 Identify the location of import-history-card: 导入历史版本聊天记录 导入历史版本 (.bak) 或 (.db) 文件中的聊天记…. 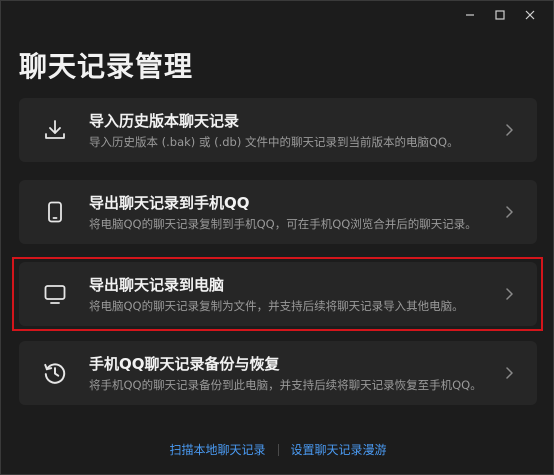
(278, 130).